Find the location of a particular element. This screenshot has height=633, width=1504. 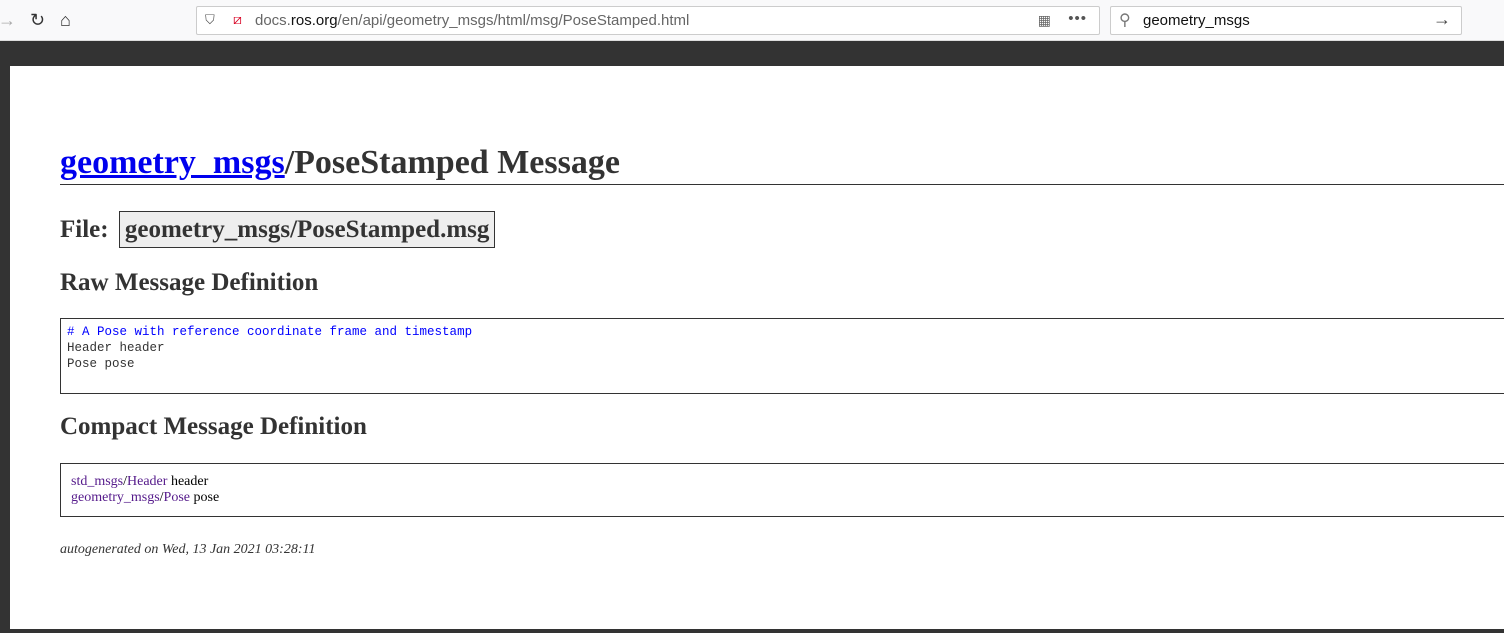

package-link: geometry_msgs is located at coordinates (172, 162).